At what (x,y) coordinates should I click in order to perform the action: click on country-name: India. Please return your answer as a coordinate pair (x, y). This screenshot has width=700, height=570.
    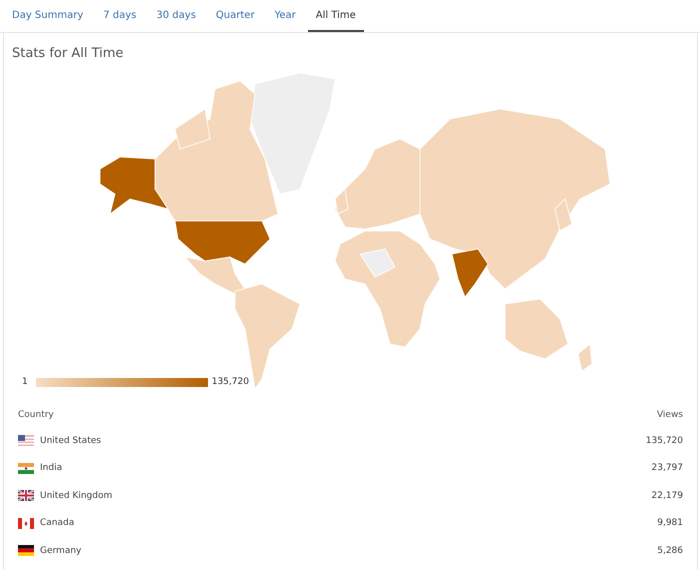
    Looking at the image, I should click on (52, 468).